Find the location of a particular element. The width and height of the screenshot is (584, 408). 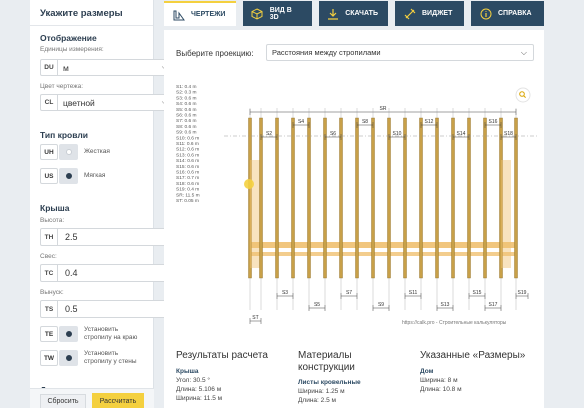

dimension-label: S2 is located at coordinates (269, 134).